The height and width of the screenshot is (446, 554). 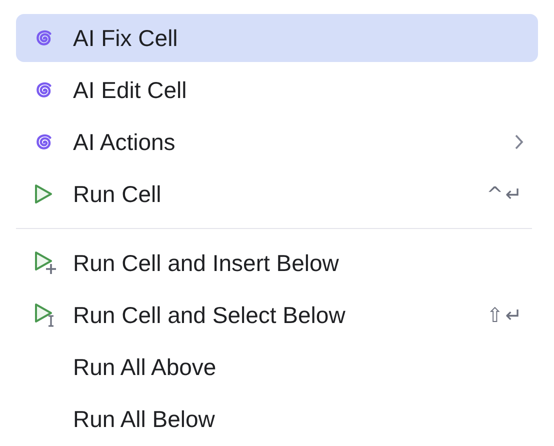 I want to click on menu-item: Run Cell and Select Below ⇧↵, so click(x=277, y=315).